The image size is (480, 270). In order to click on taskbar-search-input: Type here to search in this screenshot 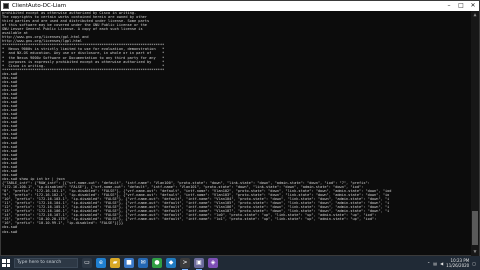, I will do `click(46, 263)`.